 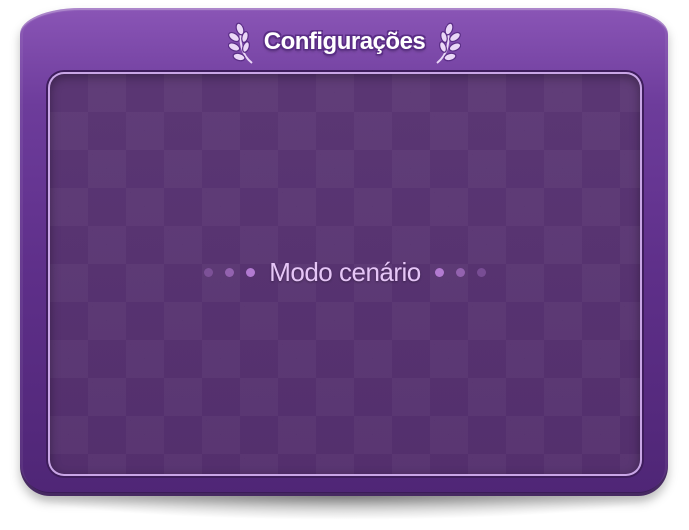 I want to click on right-dots, so click(x=460, y=272).